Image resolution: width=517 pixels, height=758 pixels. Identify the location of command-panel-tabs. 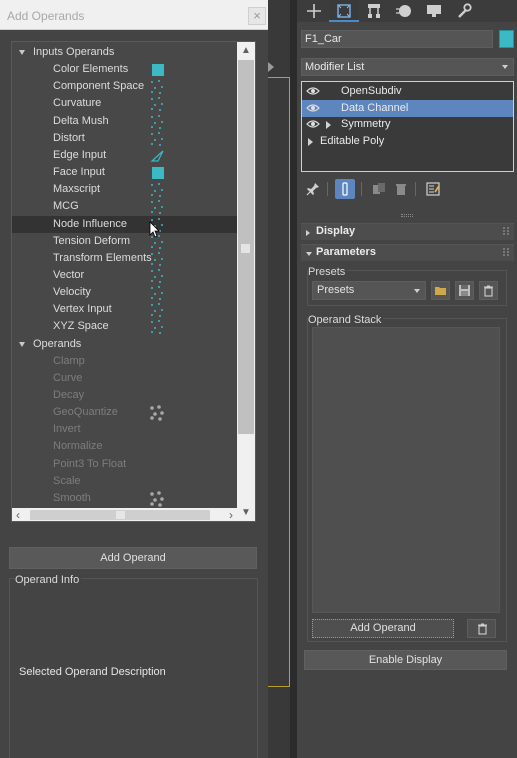
(407, 11).